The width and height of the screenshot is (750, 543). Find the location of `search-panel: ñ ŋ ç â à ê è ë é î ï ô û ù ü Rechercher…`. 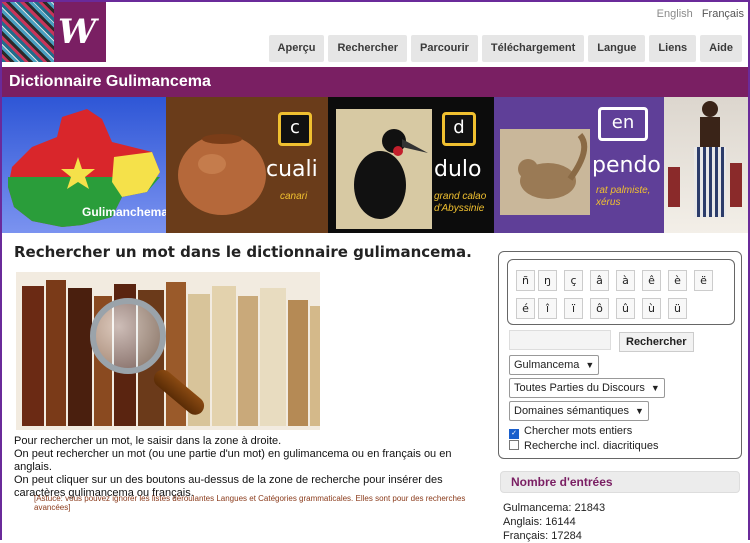

search-panel: ñ ŋ ç â à ê è ë é î ï ô û ù ü Rechercher… is located at coordinates (620, 355).